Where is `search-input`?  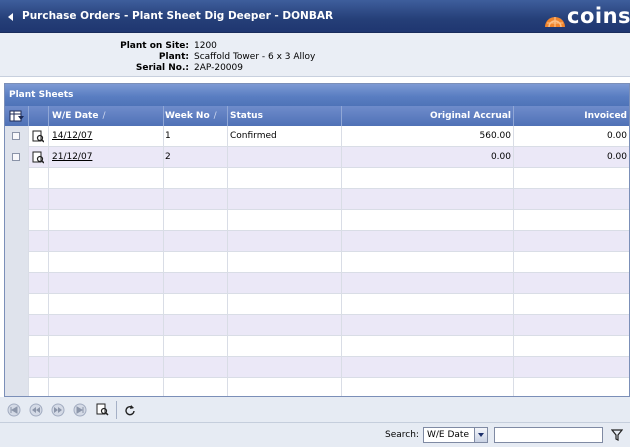 search-input is located at coordinates (548, 435).